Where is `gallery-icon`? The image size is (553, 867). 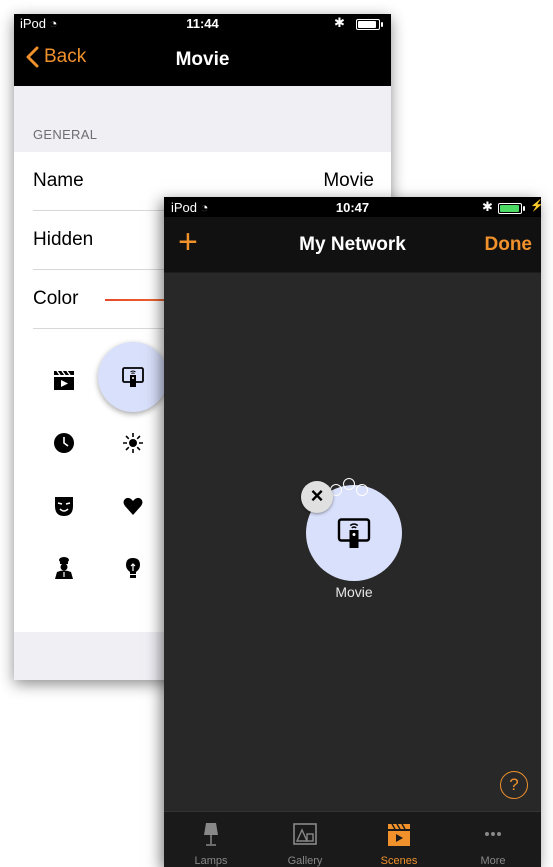
gallery-icon is located at coordinates (305, 834).